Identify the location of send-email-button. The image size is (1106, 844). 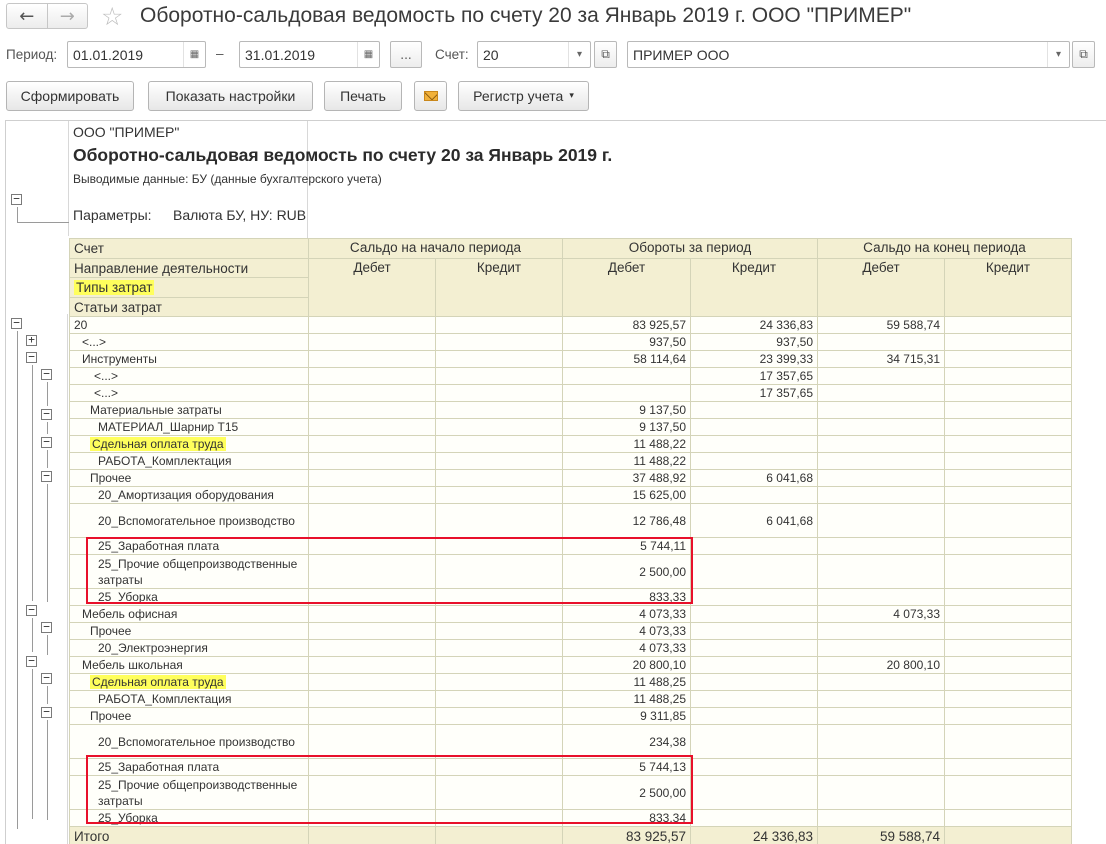
(430, 96).